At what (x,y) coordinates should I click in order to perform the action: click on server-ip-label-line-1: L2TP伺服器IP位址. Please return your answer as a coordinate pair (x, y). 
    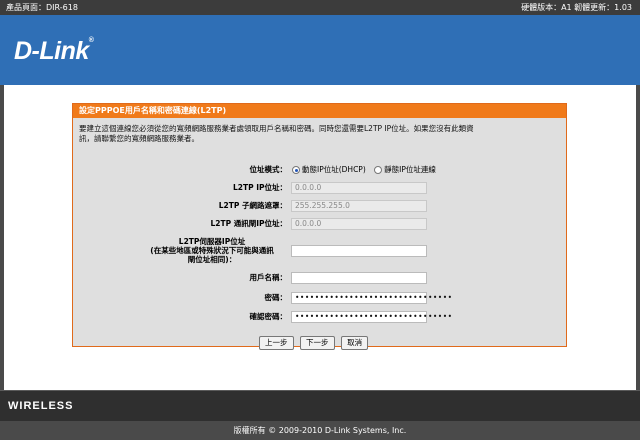
    Looking at the image, I should click on (212, 241).